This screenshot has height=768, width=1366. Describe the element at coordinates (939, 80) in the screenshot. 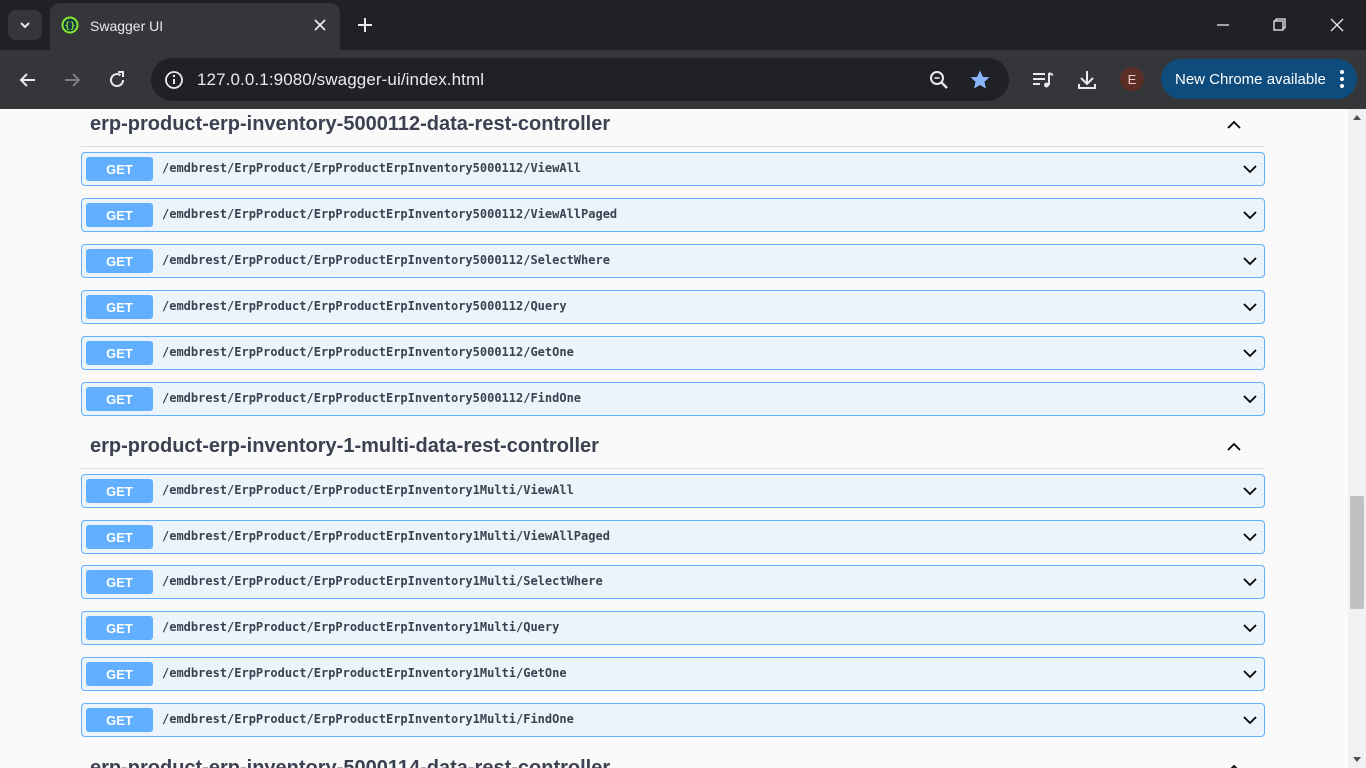

I see `zoom-icon` at that location.